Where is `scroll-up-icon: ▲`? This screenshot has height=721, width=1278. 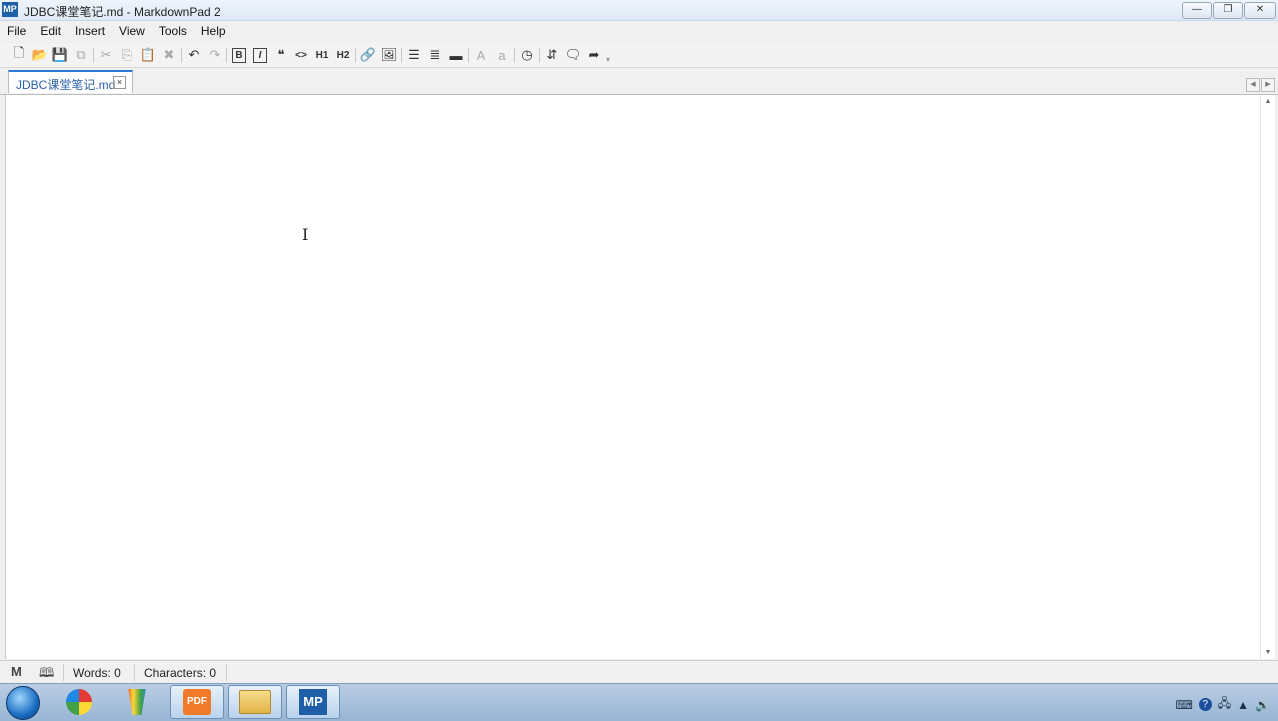
scroll-up-icon: ▲ is located at coordinates (1268, 101).